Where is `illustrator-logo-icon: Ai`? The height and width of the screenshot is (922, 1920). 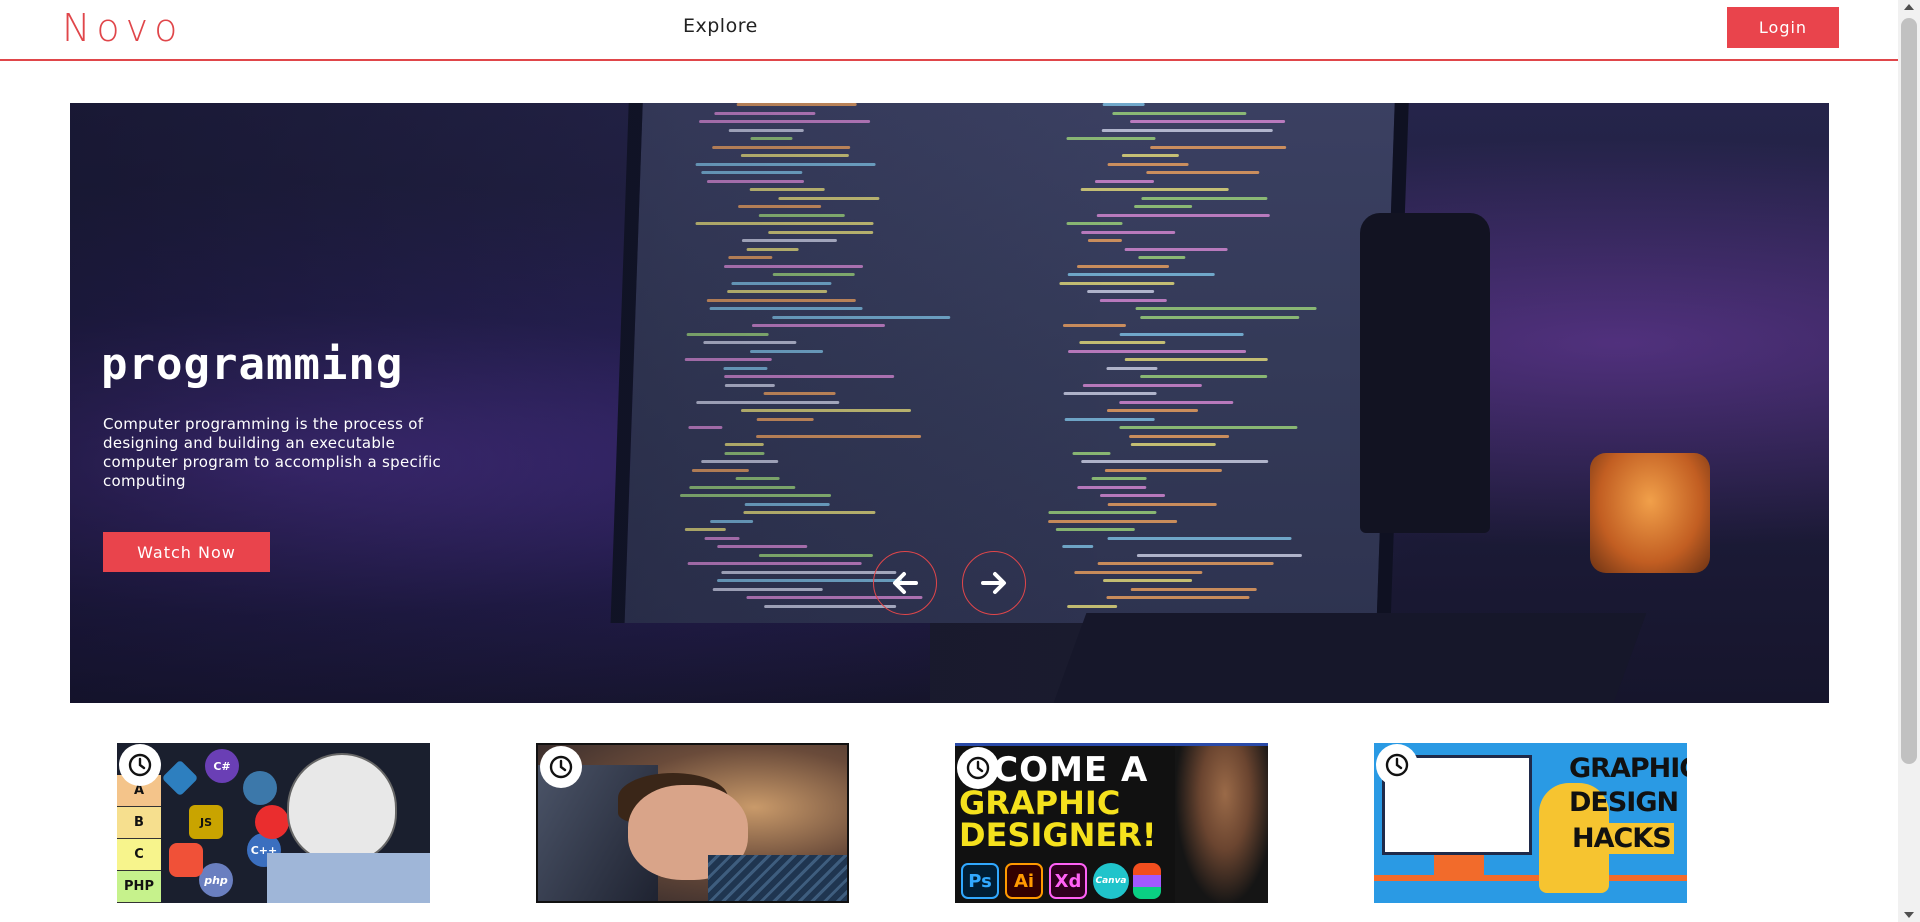 illustrator-logo-icon: Ai is located at coordinates (1024, 881).